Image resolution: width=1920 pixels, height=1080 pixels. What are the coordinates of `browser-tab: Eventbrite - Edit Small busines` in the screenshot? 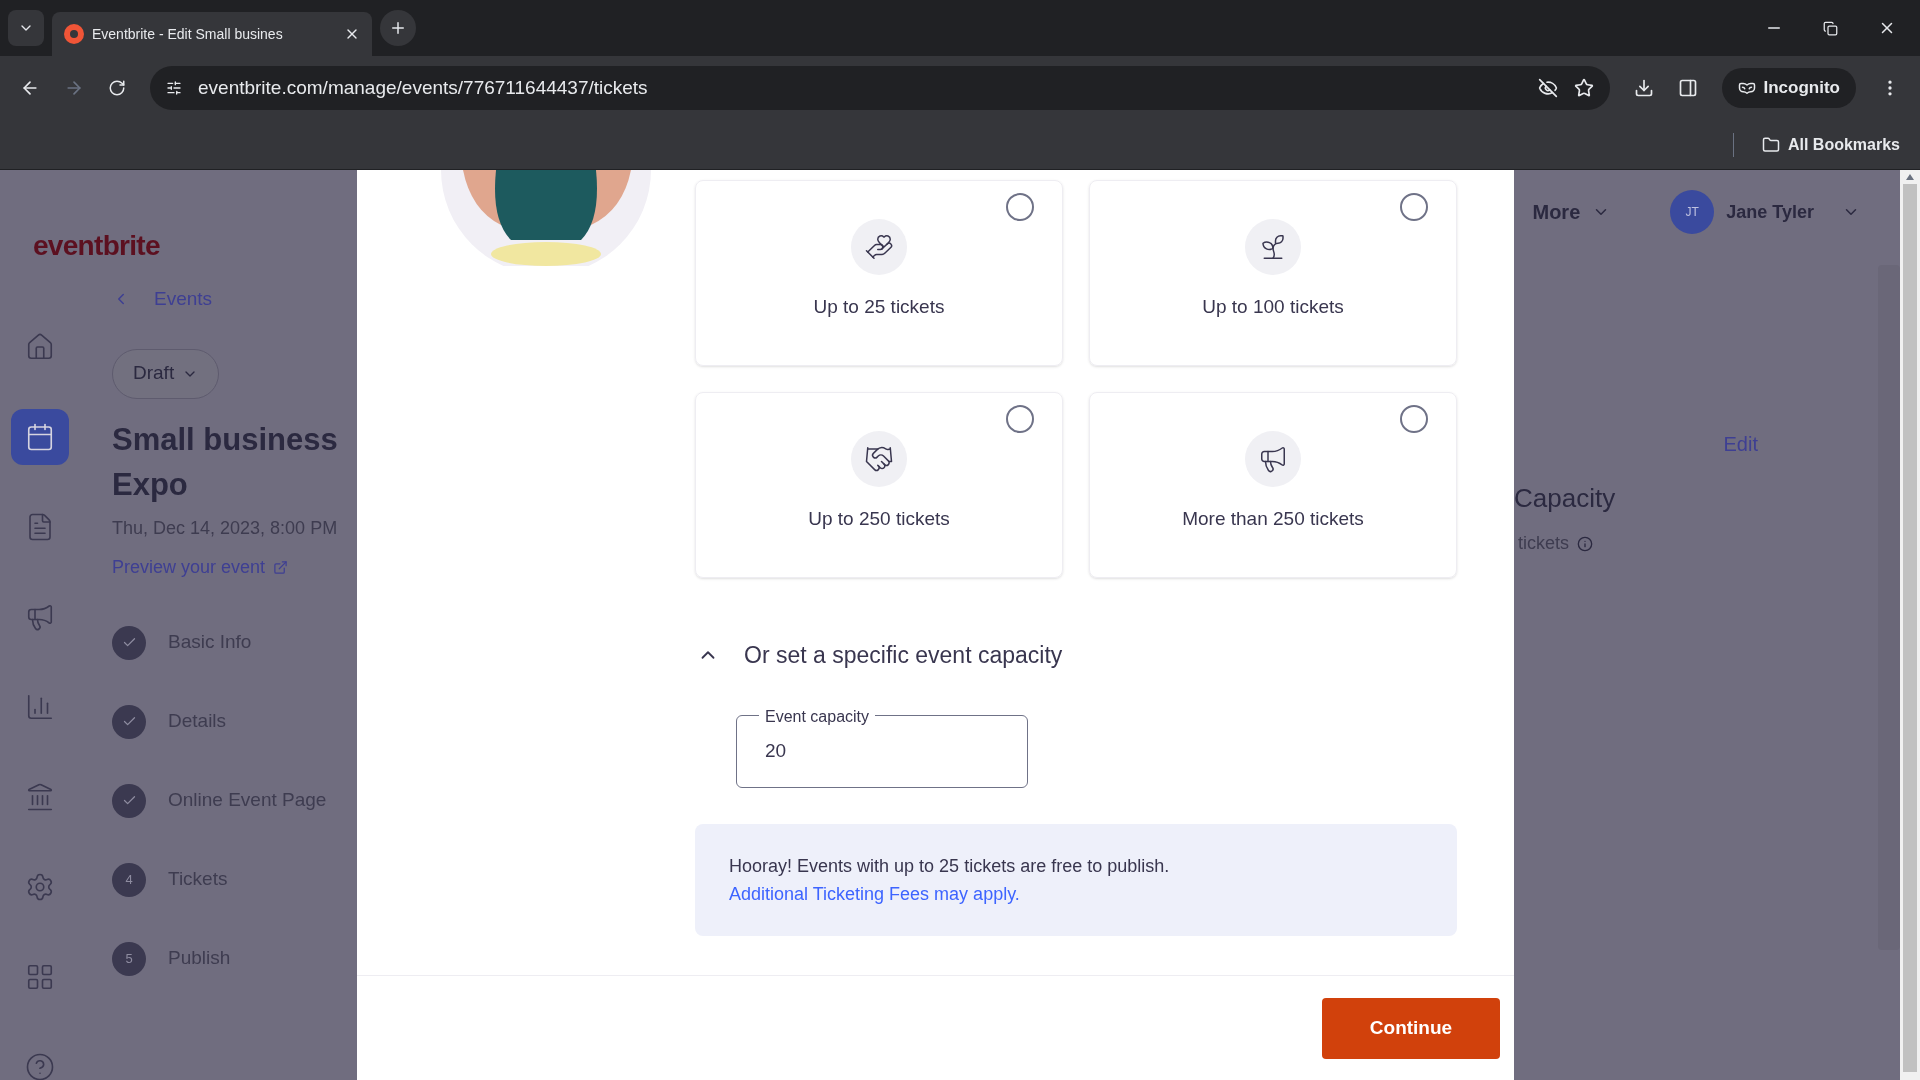 It's located at (212, 34).